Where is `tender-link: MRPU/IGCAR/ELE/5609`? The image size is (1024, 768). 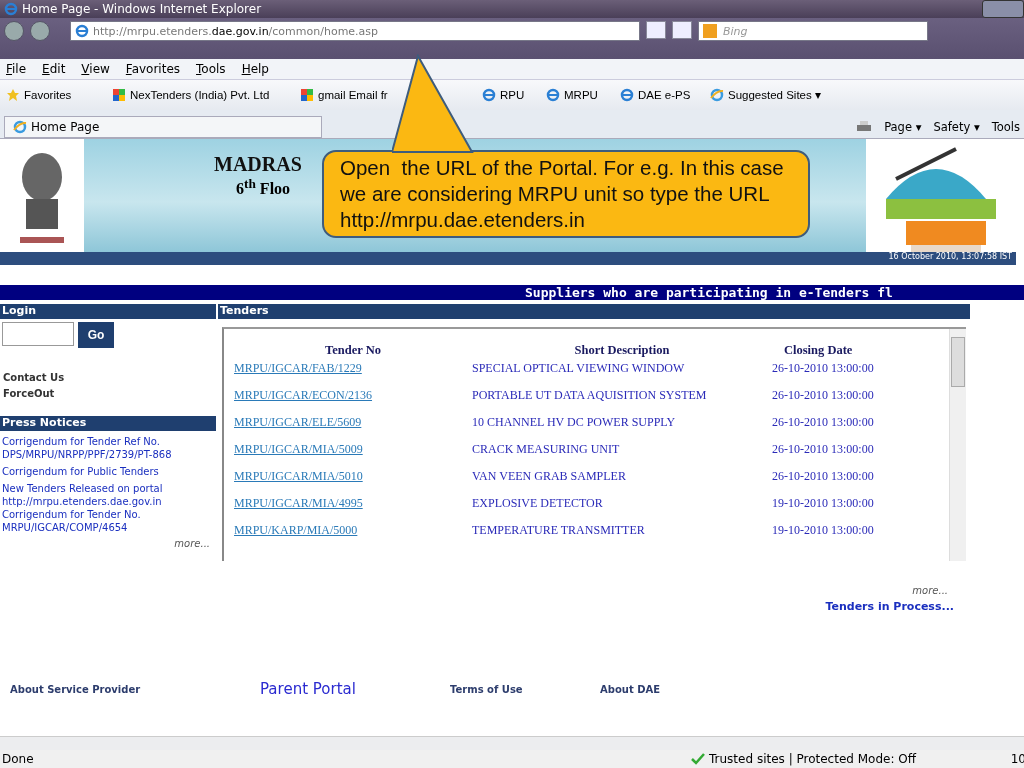 tender-link: MRPU/IGCAR/ELE/5609 is located at coordinates (298, 422).